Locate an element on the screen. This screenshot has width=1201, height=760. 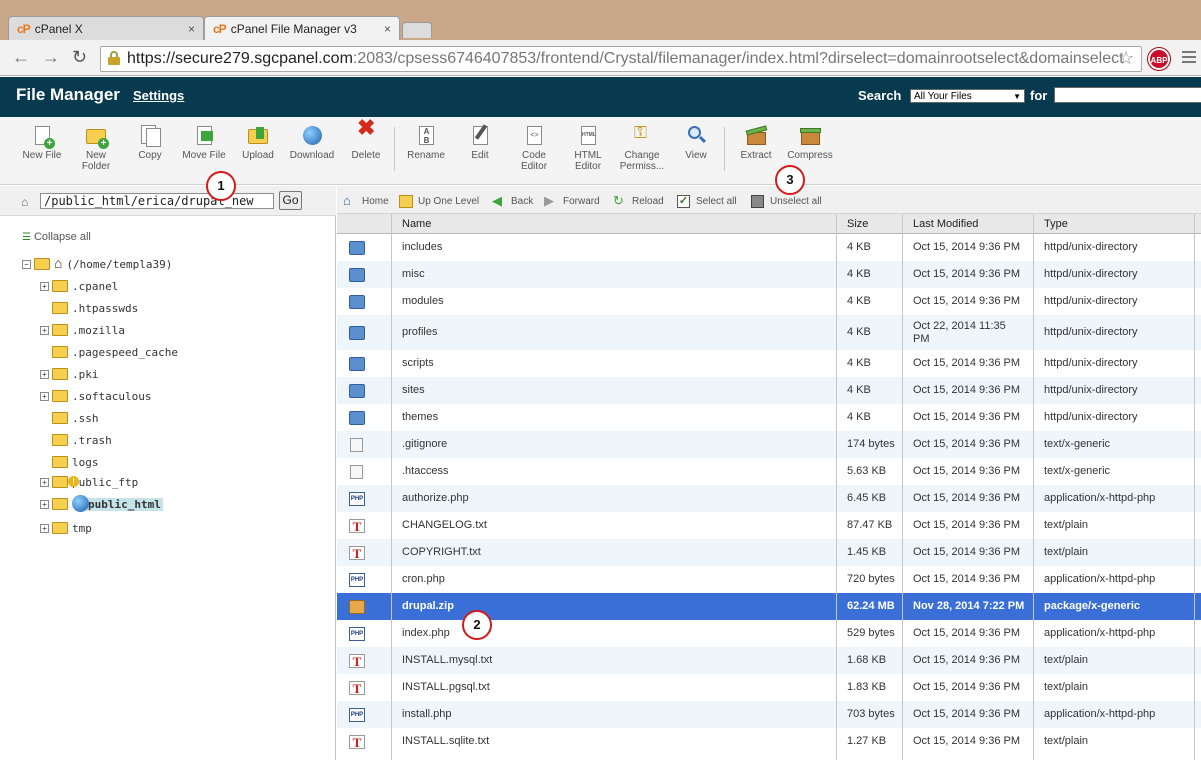
code-editor-button: <> Code Editor is located at coordinates (534, 148).